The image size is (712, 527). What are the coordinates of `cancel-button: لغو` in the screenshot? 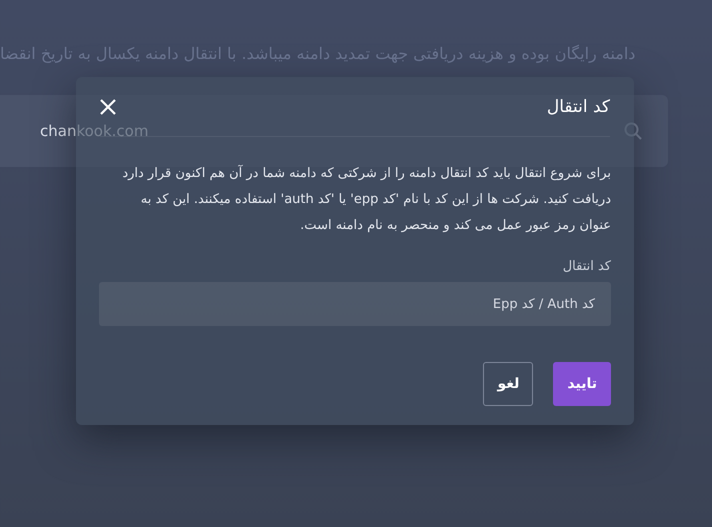 It's located at (508, 384).